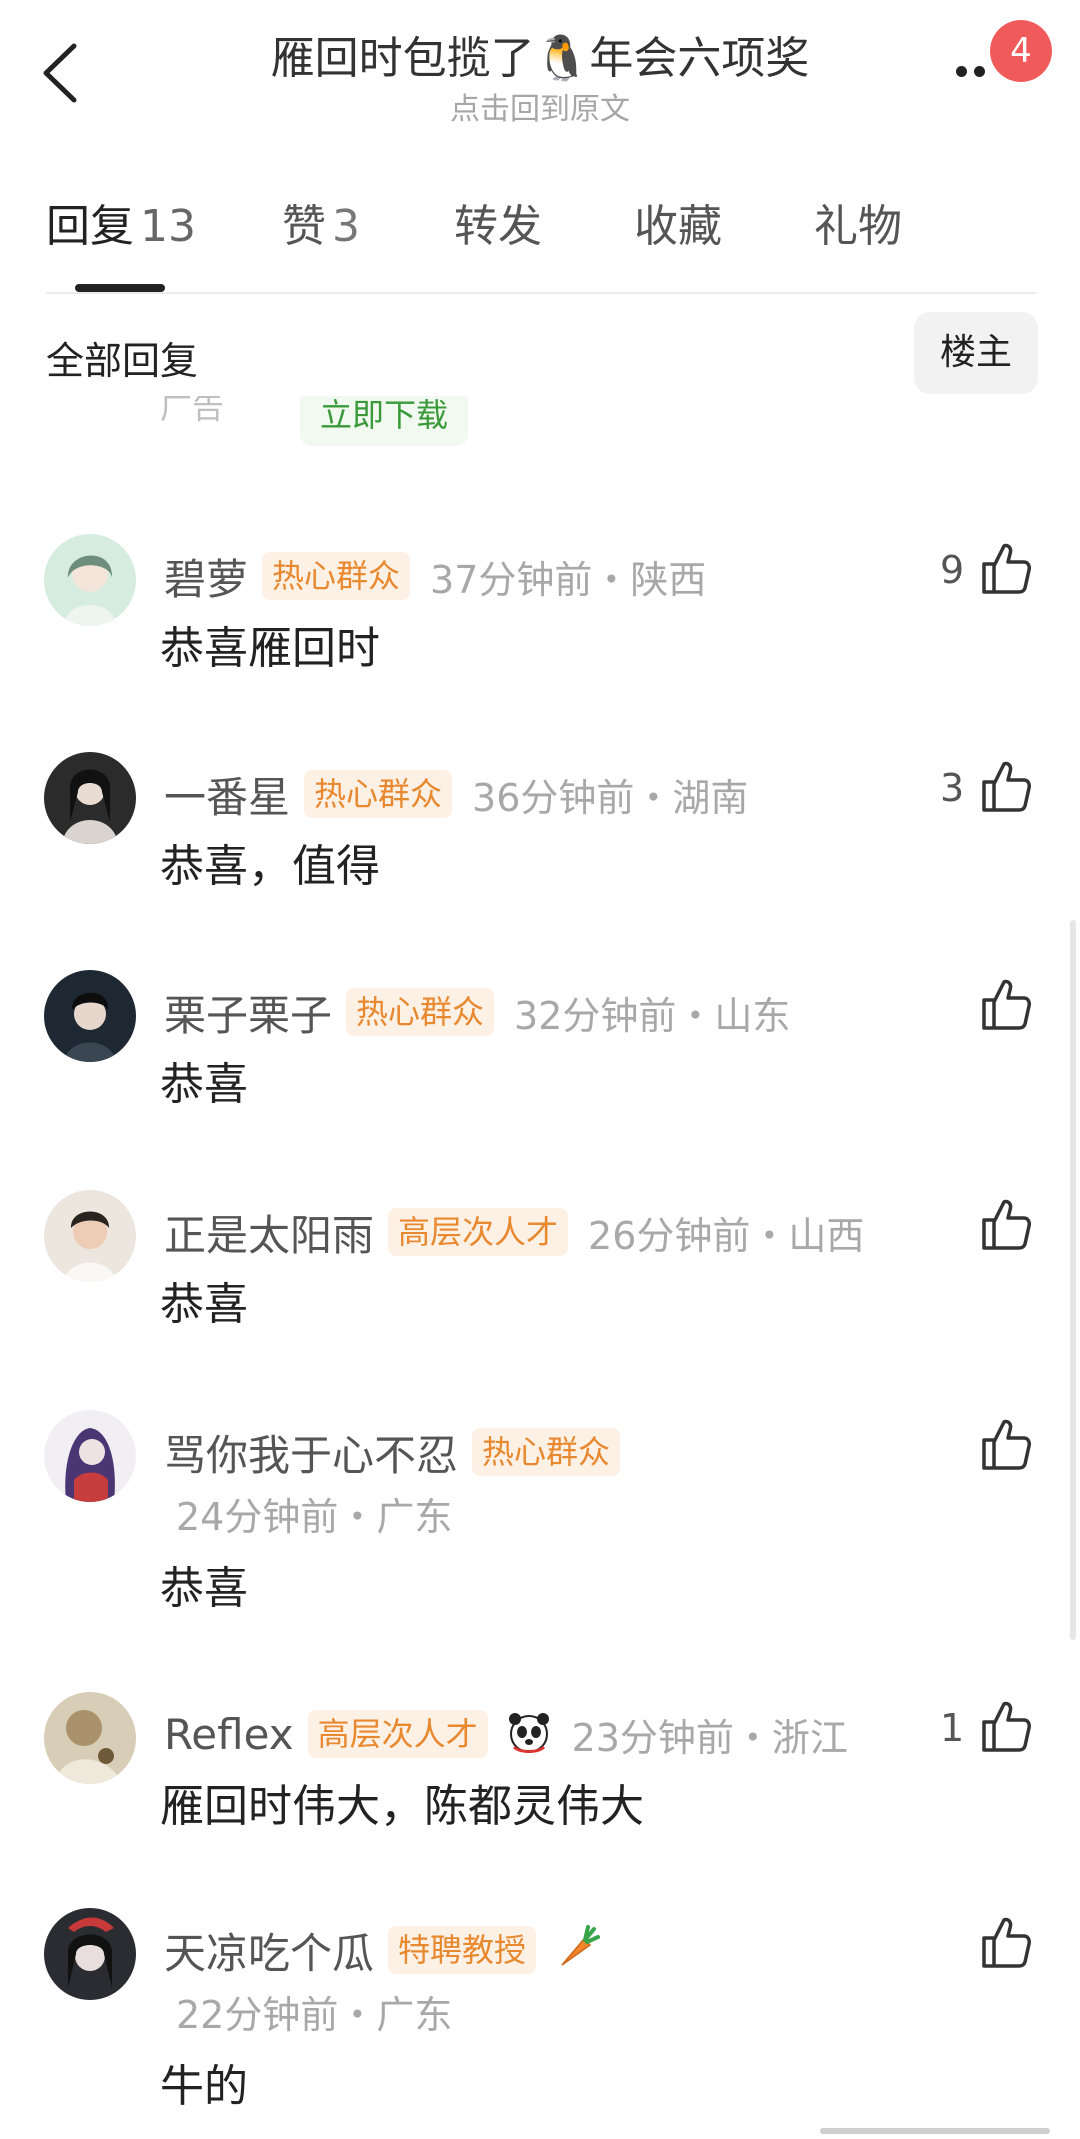 The image size is (1080, 2139). Describe the element at coordinates (248, 1012) in the screenshot. I see `username: 栗子栗子` at that location.